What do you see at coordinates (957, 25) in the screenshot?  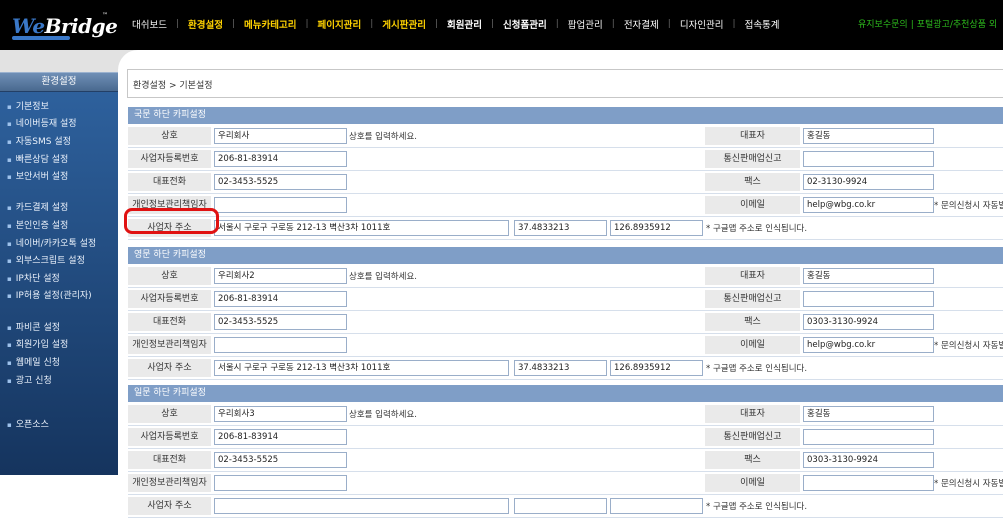 I see `portal-ads-link: 포털광고/추천상품 외` at bounding box center [957, 25].